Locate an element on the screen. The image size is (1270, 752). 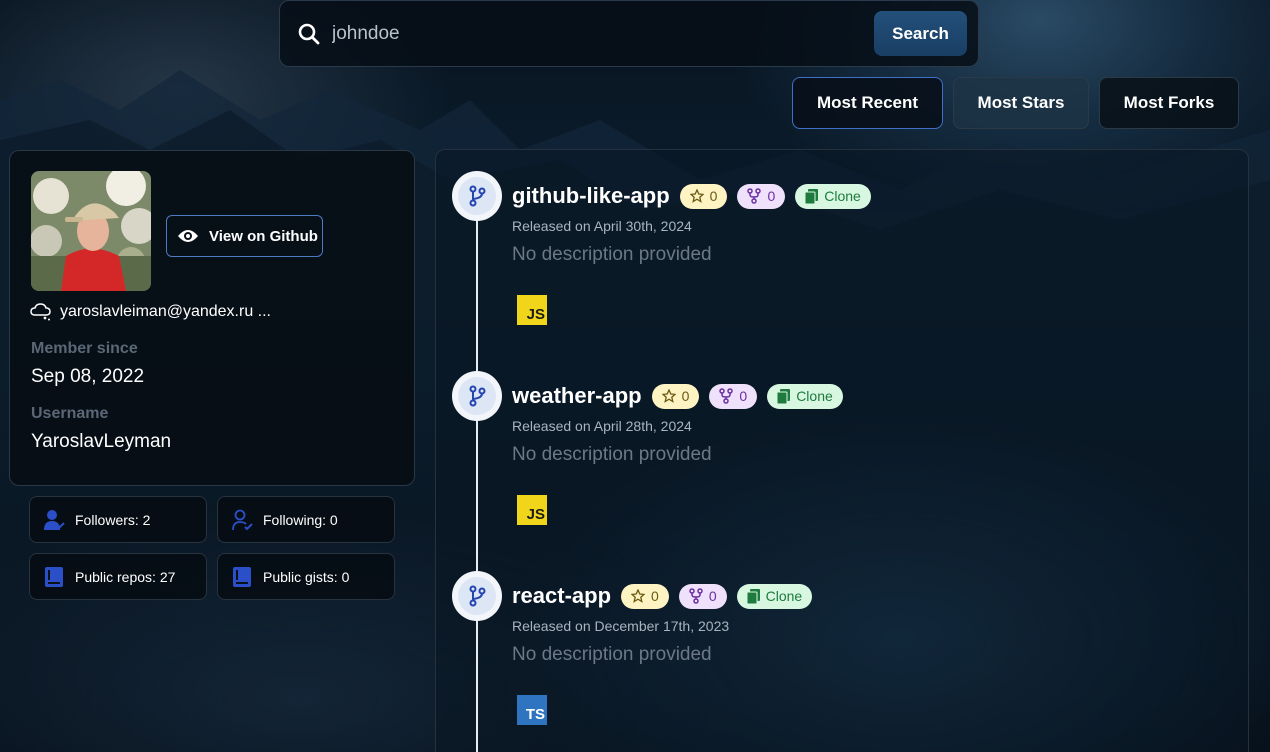
search-bar: Search is located at coordinates (629, 33).